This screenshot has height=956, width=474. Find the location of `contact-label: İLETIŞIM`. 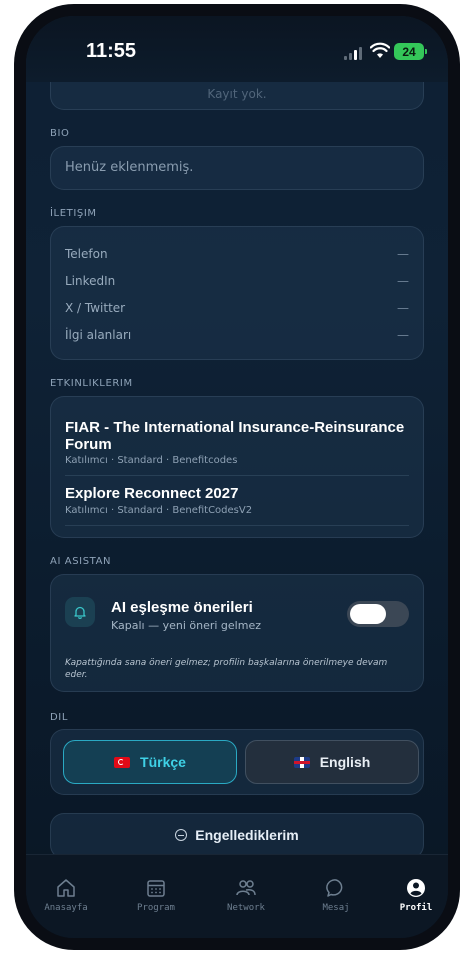

contact-label: İLETIŞIM is located at coordinates (73, 213).